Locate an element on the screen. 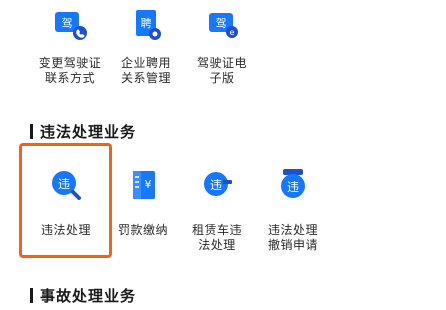 The height and width of the screenshot is (310, 446). section-title-text: 违法处理业务 is located at coordinates (88, 132).